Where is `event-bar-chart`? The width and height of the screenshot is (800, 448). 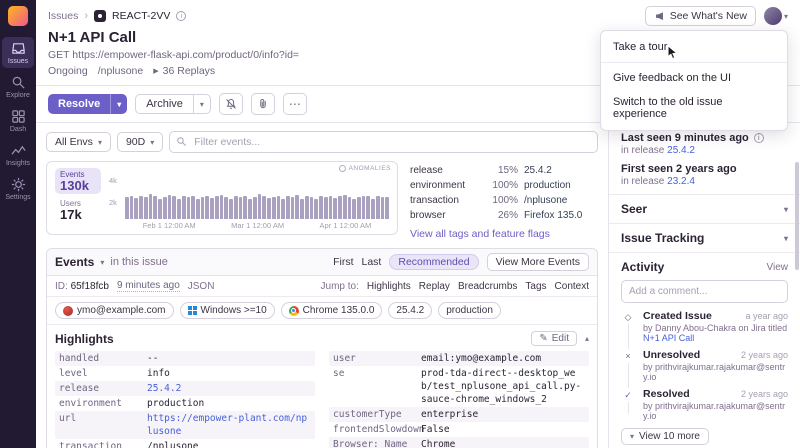
event-bar-chart is located at coordinates (257, 193).